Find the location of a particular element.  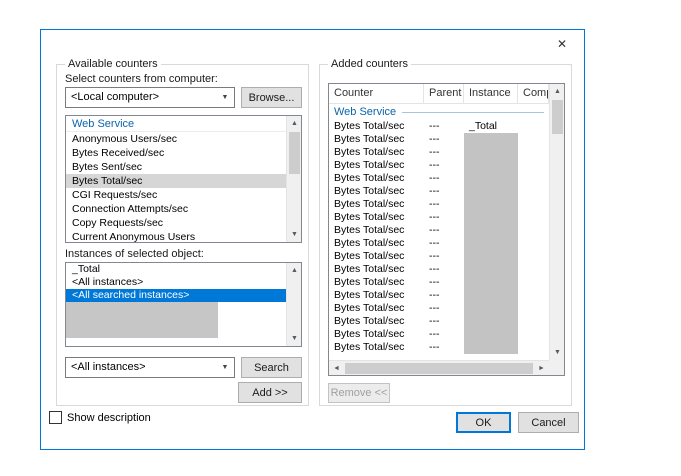

column-header-counter: Counter is located at coordinates (376, 93).